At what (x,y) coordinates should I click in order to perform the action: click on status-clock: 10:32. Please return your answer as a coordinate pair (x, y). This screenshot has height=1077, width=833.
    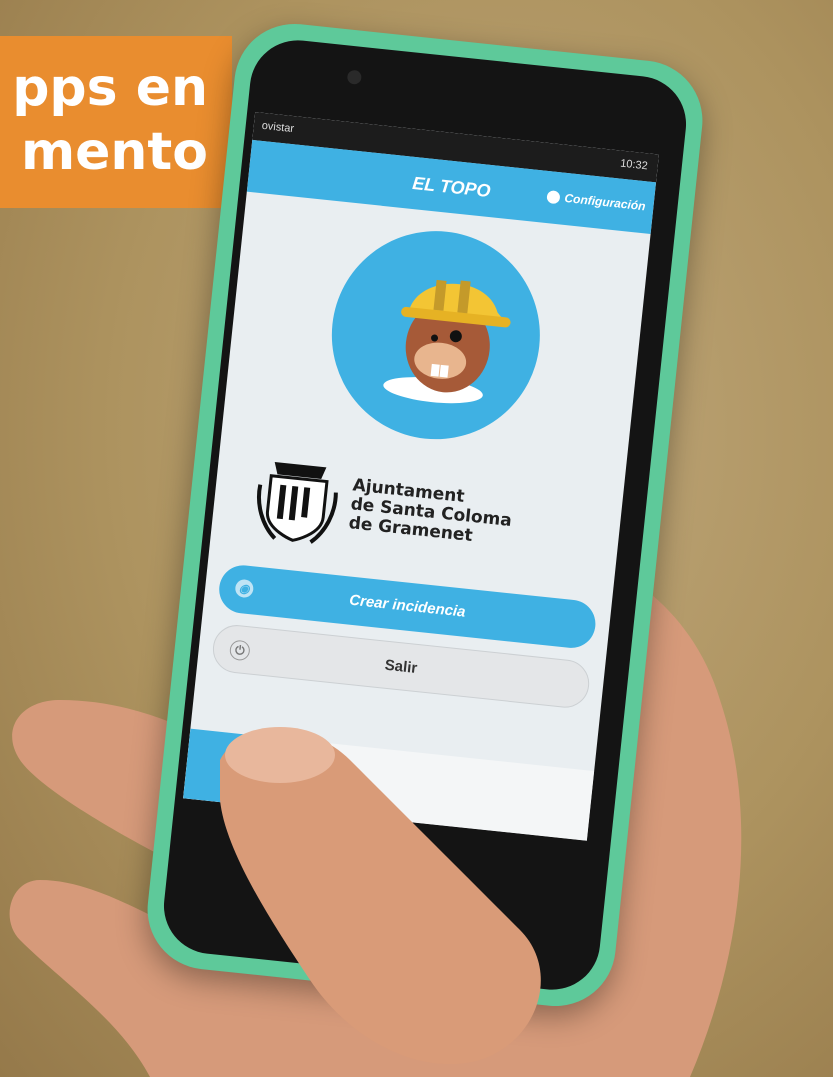
    Looking at the image, I should click on (634, 165).